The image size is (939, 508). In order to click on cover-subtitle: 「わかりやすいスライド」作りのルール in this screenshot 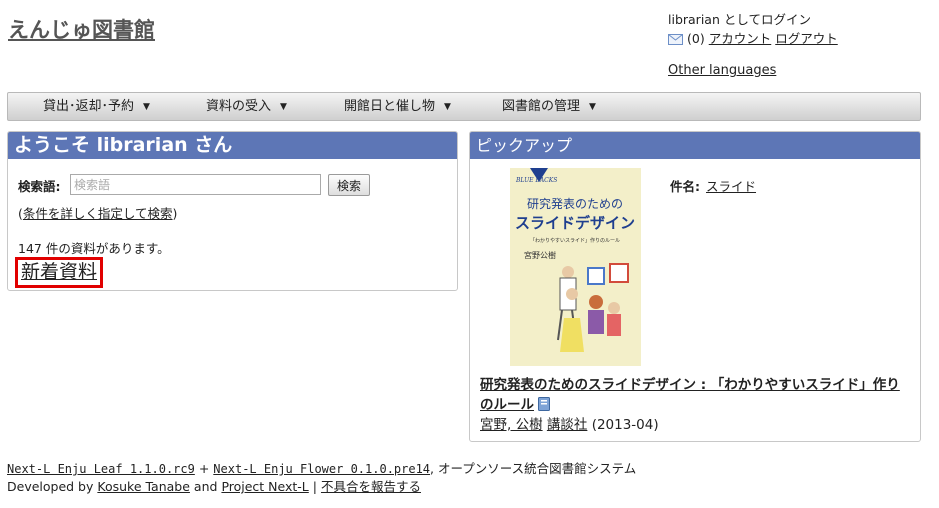, I will do `click(575, 240)`.